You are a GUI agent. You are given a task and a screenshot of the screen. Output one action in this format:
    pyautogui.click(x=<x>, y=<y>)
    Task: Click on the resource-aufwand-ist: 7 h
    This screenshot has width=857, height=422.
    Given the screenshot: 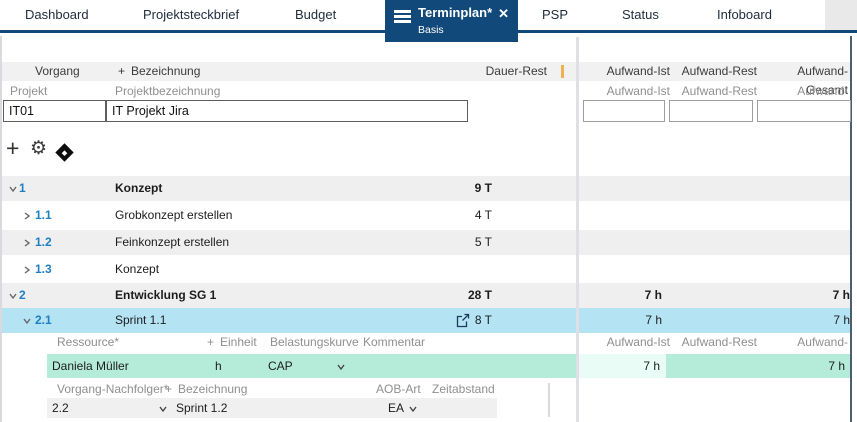 What is the action you would take?
    pyautogui.click(x=651, y=366)
    